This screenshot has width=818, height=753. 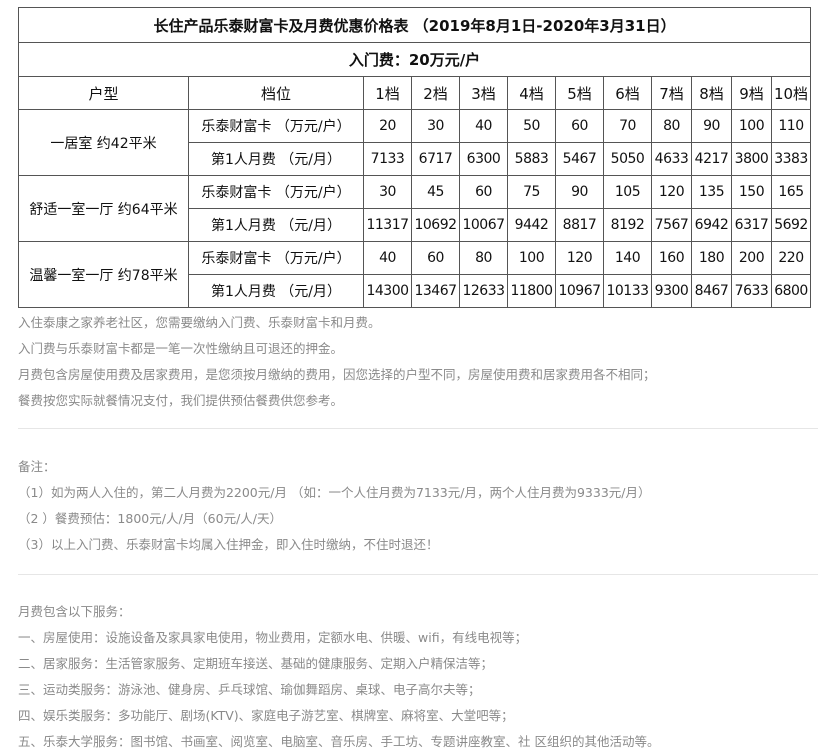 I want to click on header-tier-2: 2档, so click(x=435, y=93).